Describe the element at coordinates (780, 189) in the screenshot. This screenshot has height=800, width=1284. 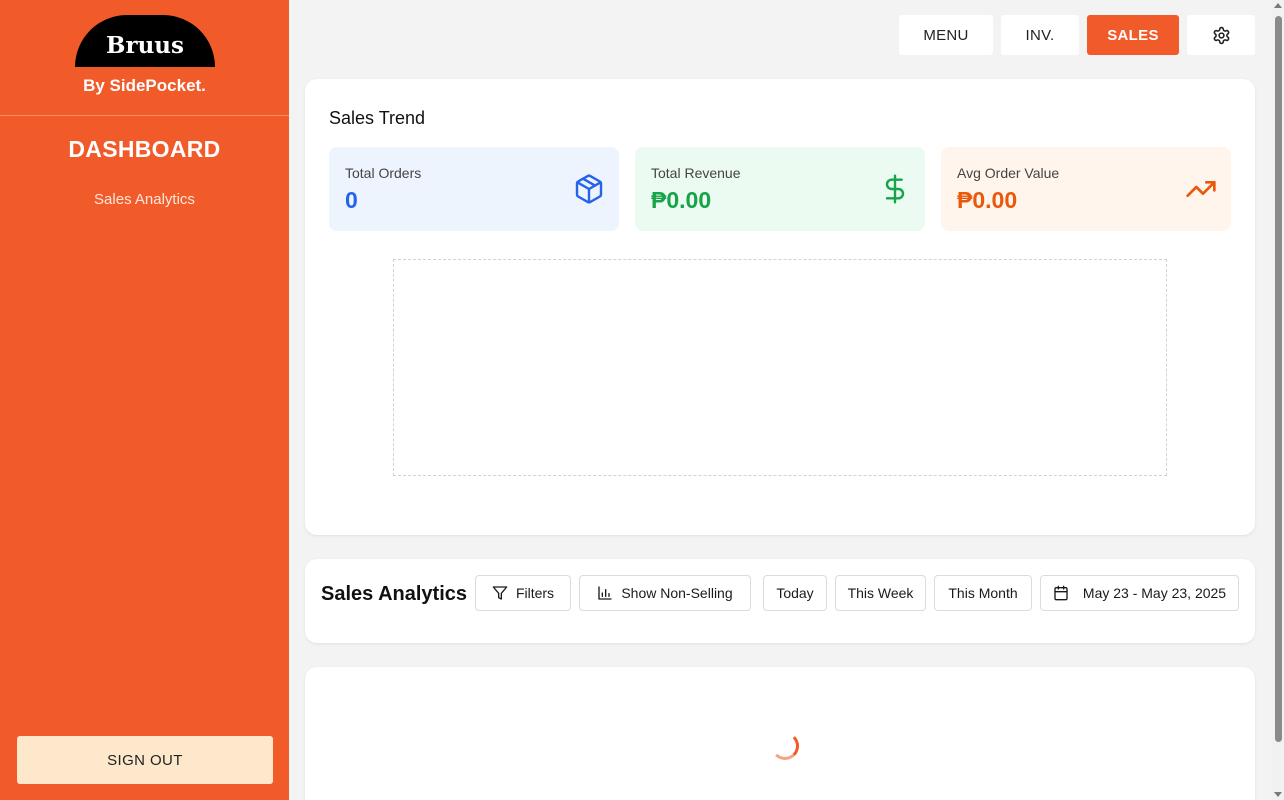
I see `stat-total-revenue: Total Revenue ₱0.00` at that location.